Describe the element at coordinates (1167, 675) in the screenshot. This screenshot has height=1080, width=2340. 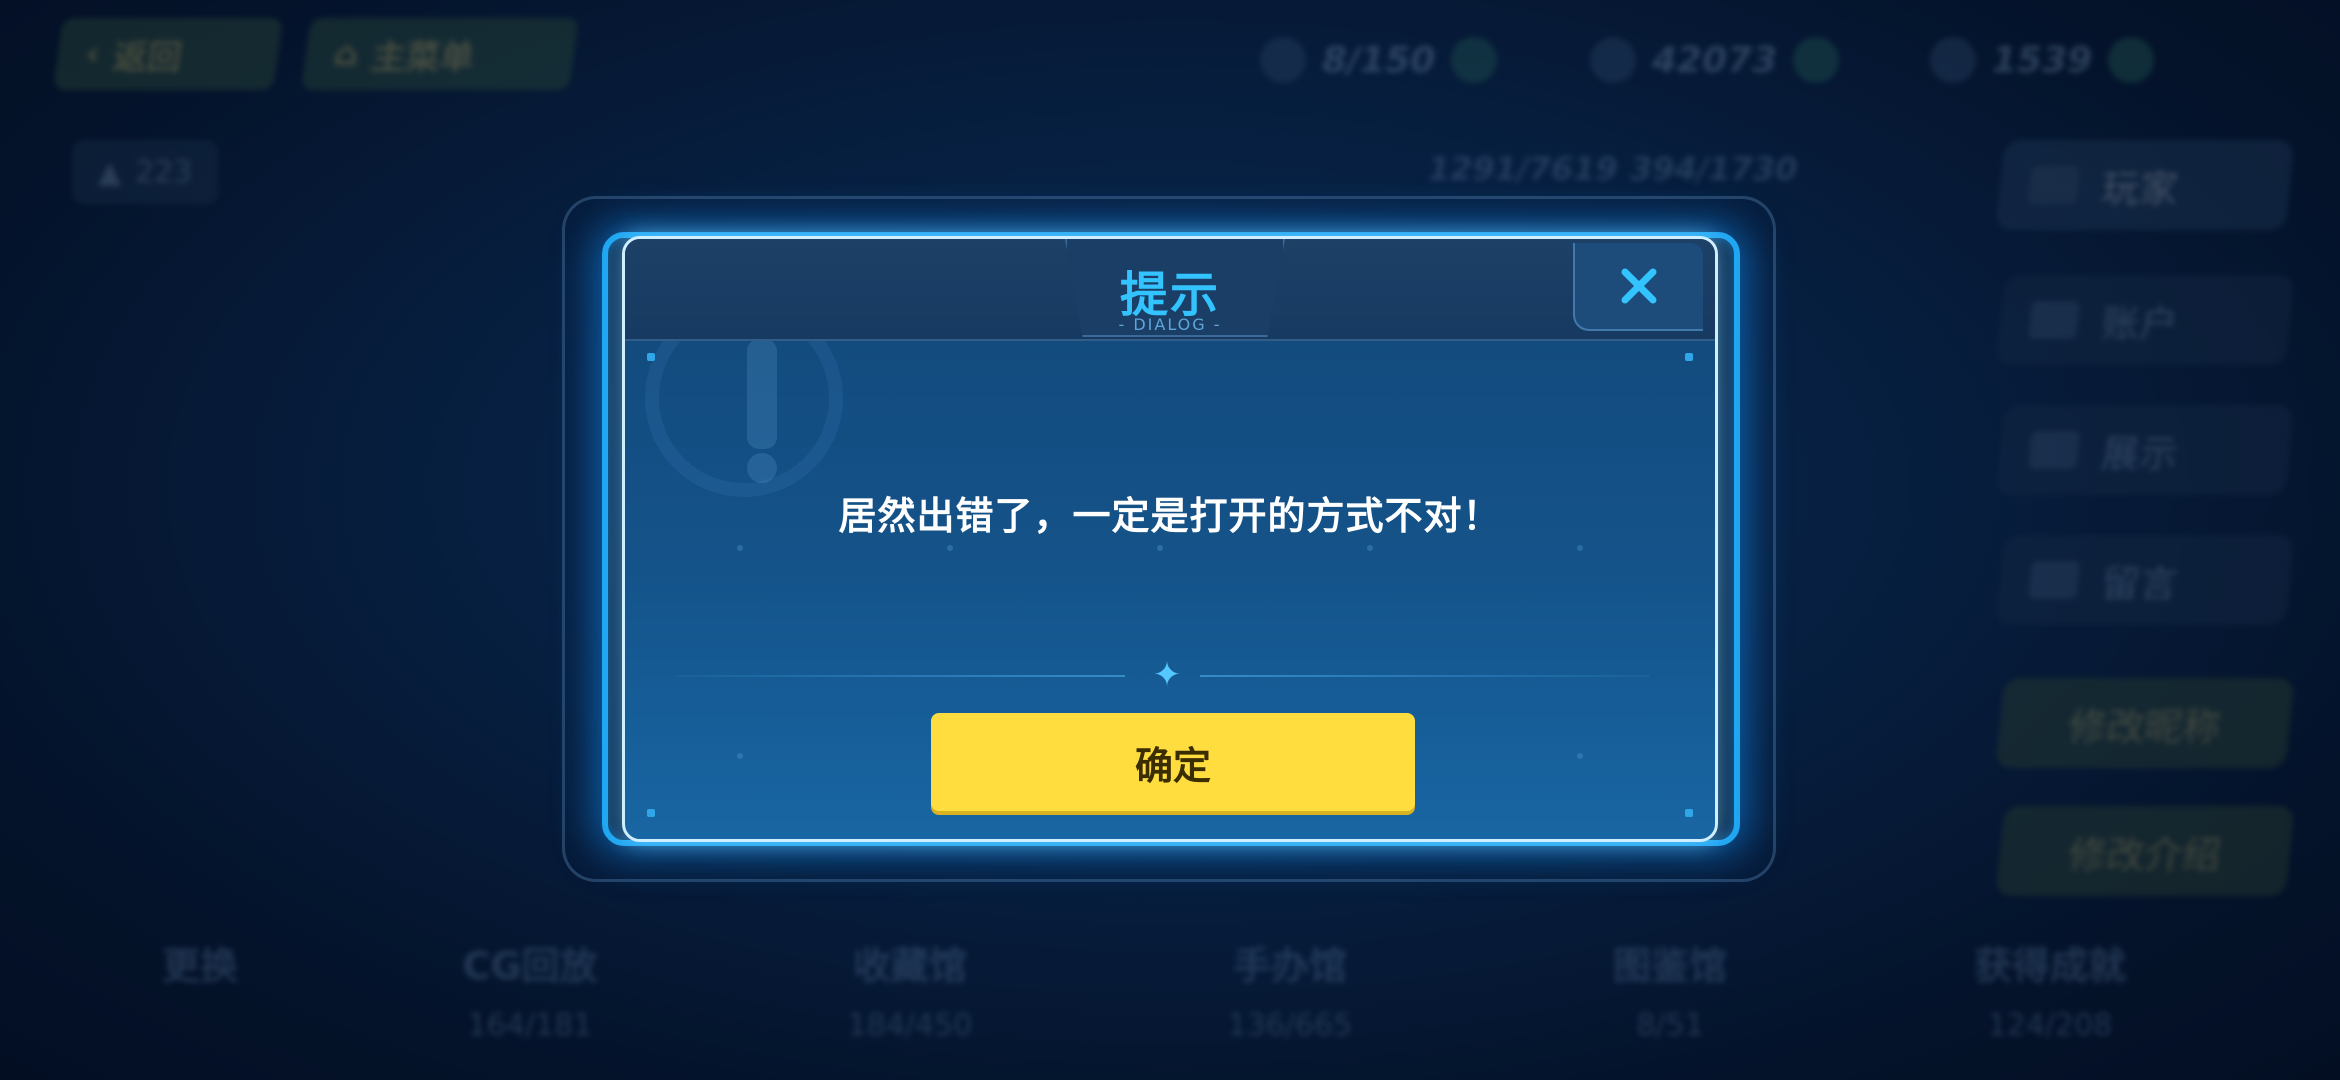
I see `sparkle-icon: ✦` at that location.